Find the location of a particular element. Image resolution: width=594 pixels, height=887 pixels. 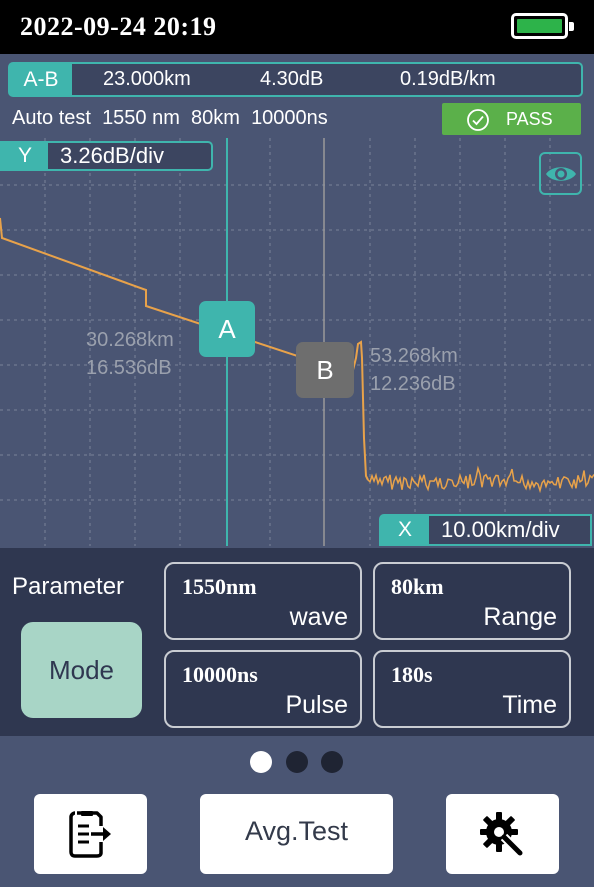

export-file-icon is located at coordinates (90, 834).